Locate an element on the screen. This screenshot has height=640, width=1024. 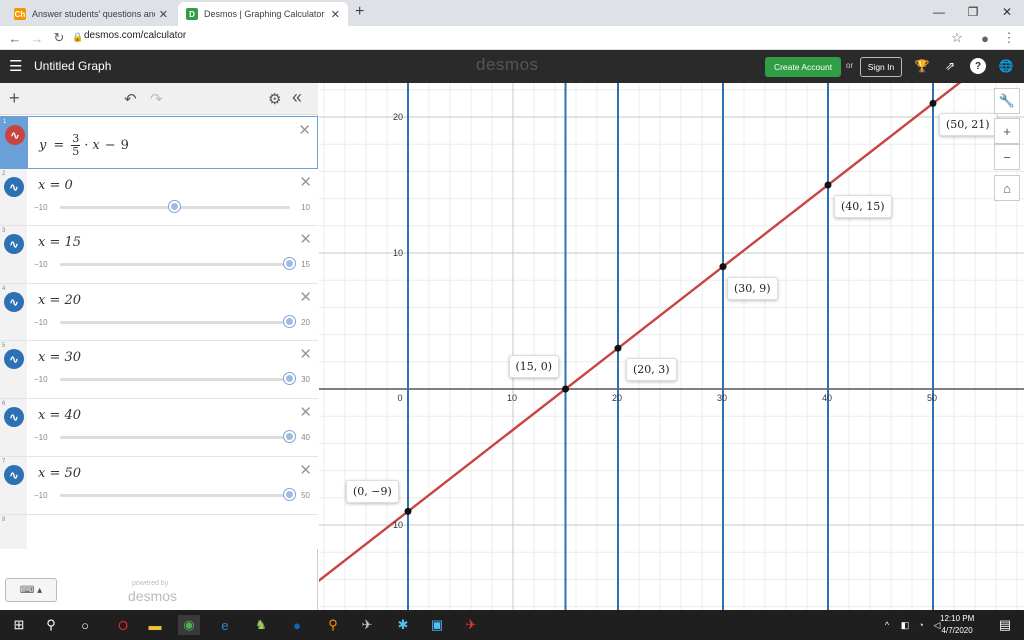
slider-expression: x = 50 is located at coordinates (59, 473).